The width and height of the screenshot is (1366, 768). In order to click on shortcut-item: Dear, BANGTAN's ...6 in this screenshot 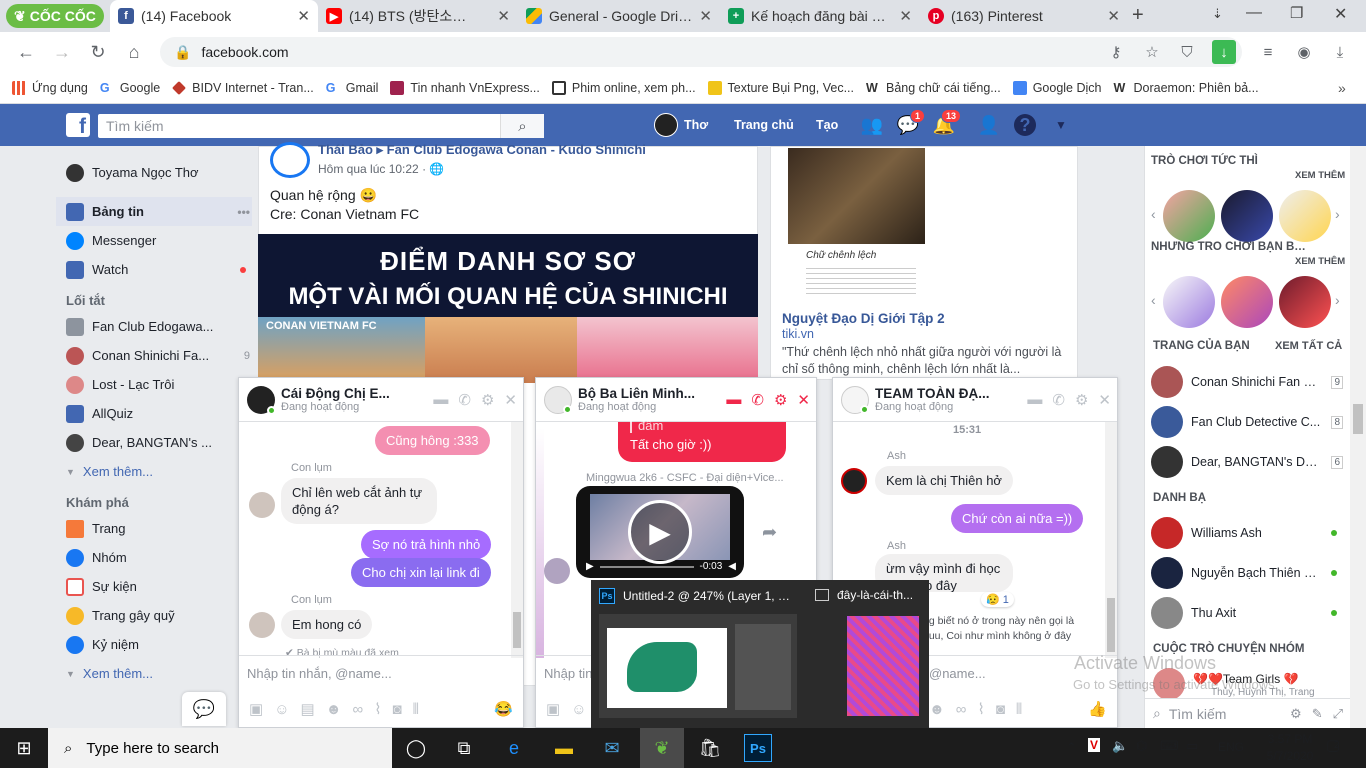, I will do `click(154, 442)`.